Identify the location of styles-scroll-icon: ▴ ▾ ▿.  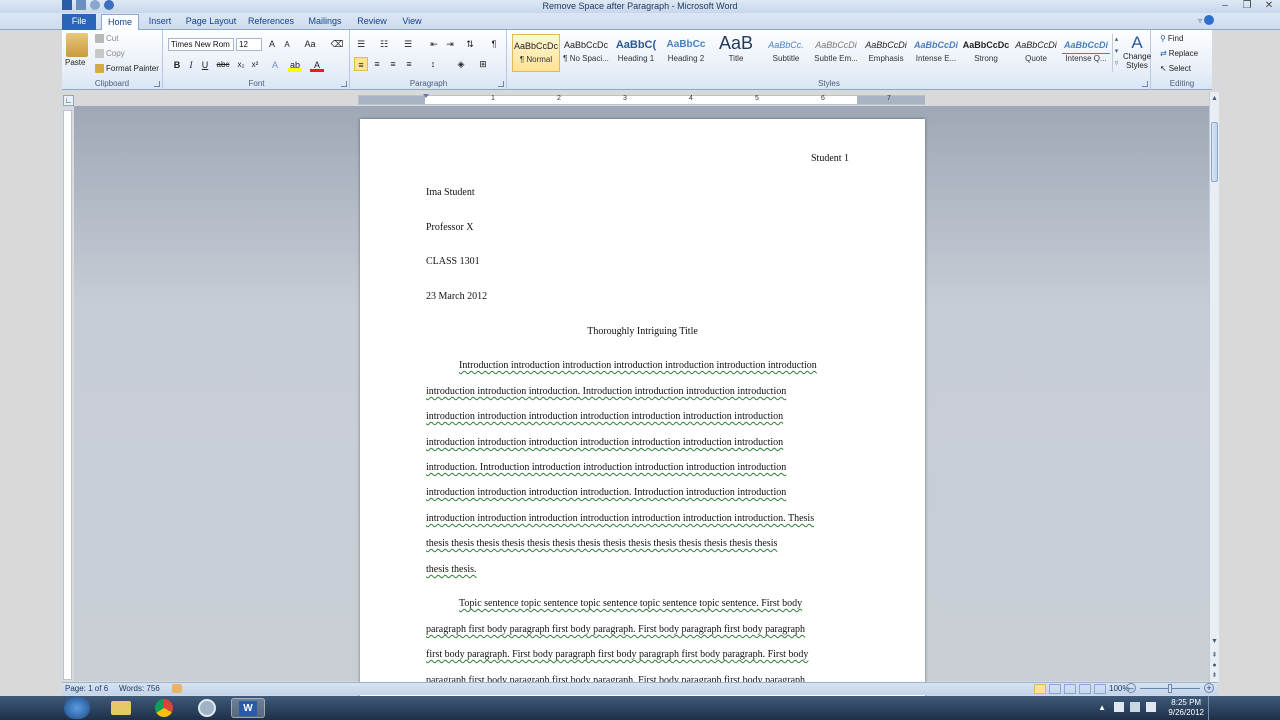
(1116, 53).